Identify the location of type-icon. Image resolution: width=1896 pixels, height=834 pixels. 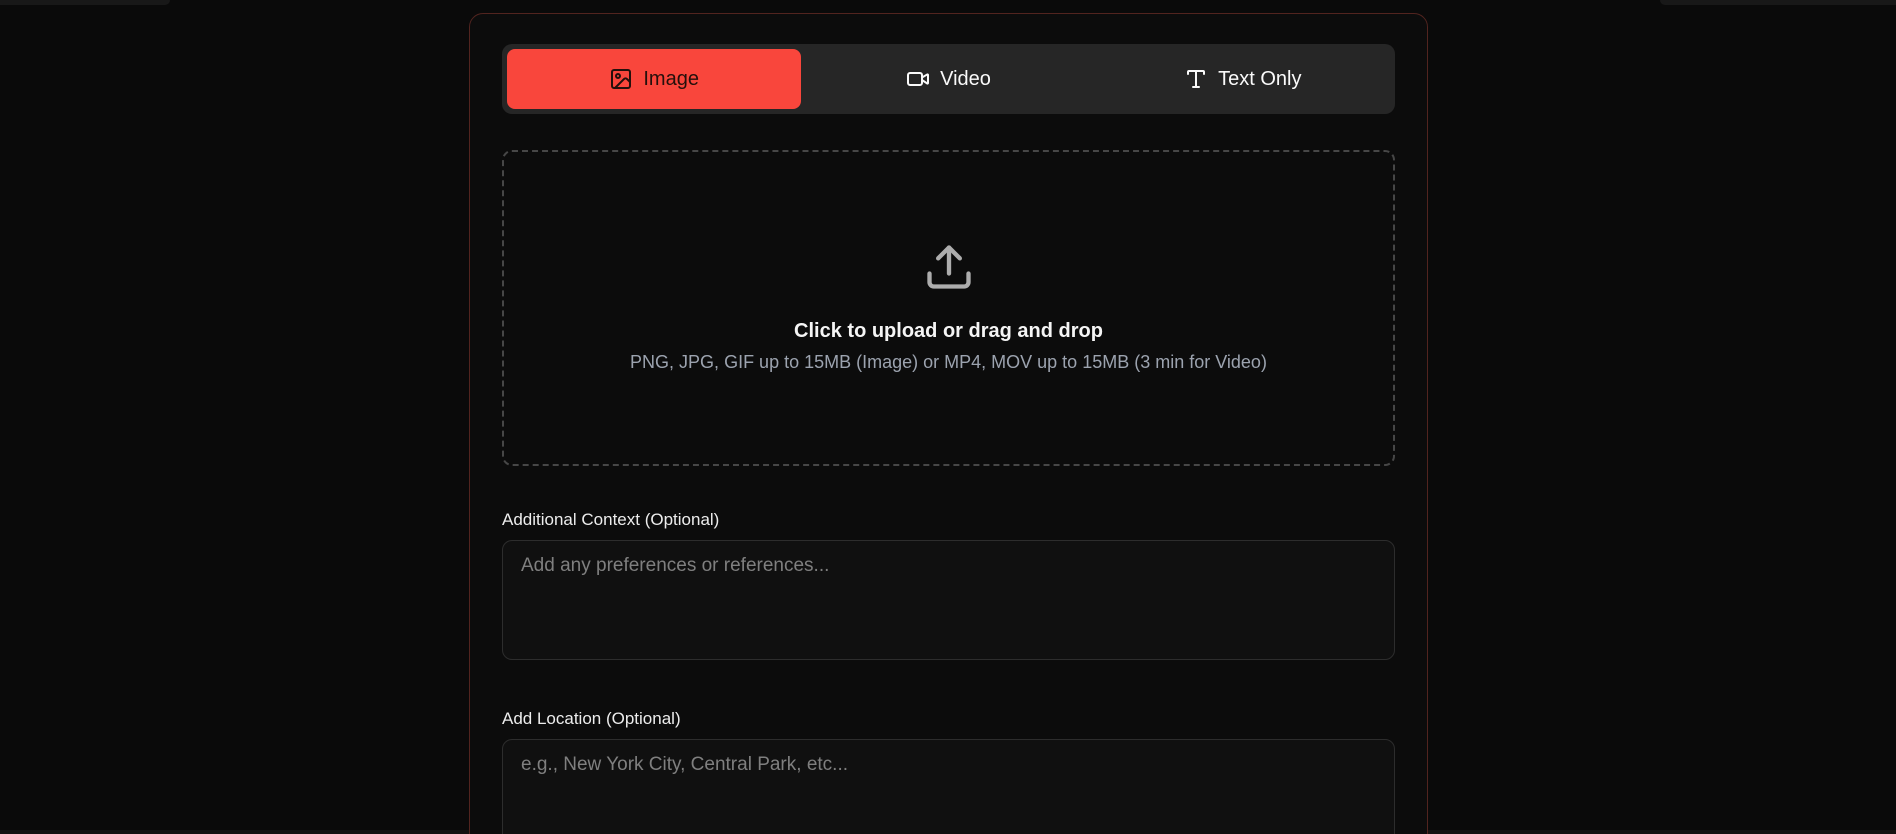
(1196, 79).